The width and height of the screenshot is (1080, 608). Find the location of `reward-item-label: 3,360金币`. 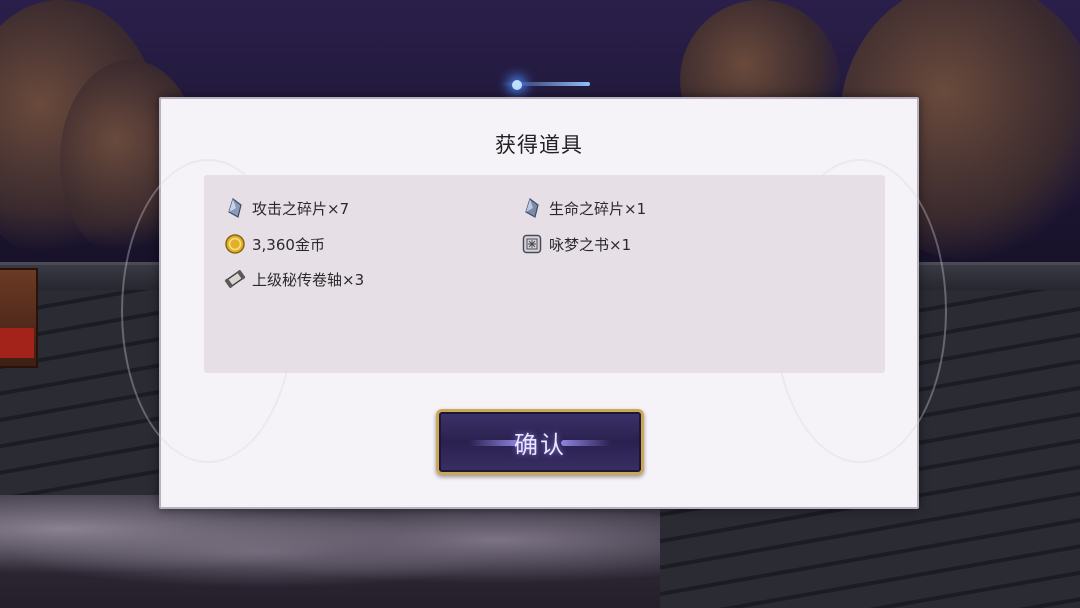

reward-item-label: 3,360金币 is located at coordinates (288, 244).